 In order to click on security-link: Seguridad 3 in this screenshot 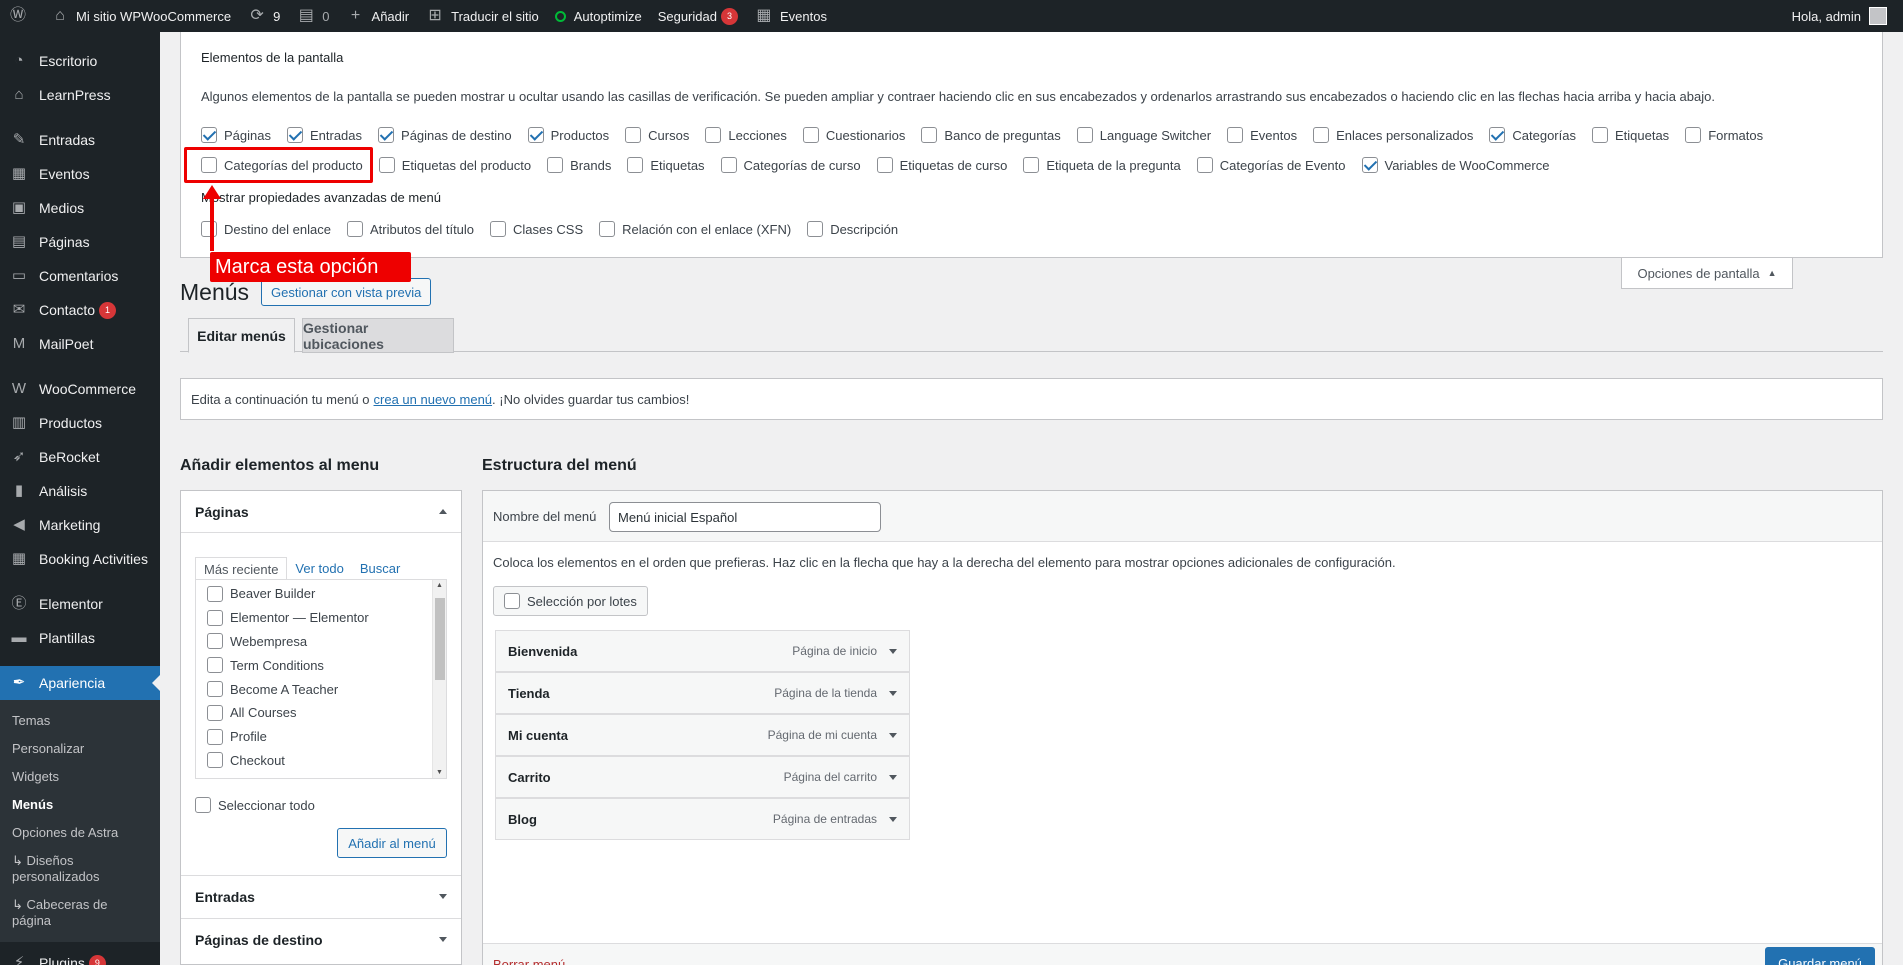, I will do `click(698, 16)`.